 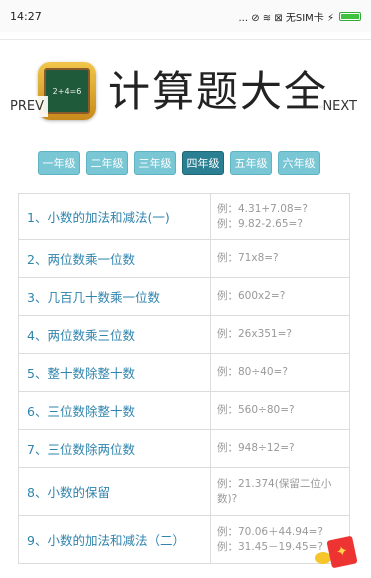 I want to click on topic-link: 7、三位数除两位数, so click(x=114, y=448).